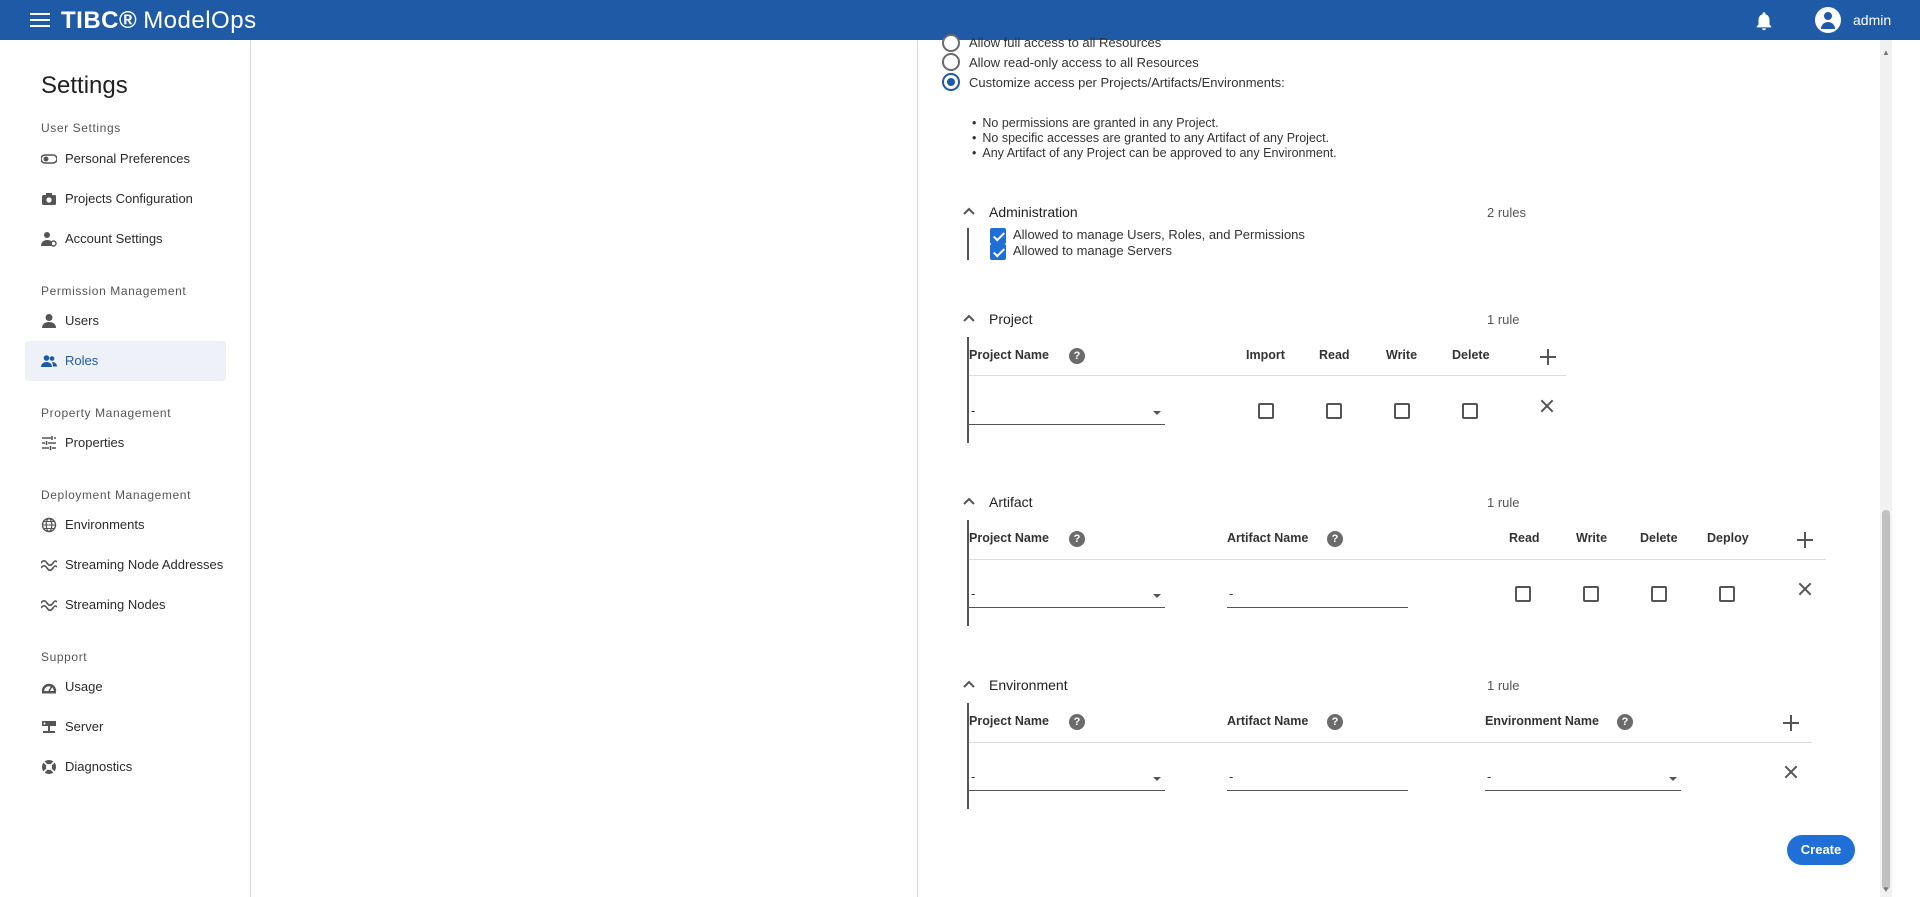 This screenshot has height=897, width=1920. What do you see at coordinates (1886, 468) in the screenshot?
I see `main-scrollbar: ▲ ▼` at bounding box center [1886, 468].